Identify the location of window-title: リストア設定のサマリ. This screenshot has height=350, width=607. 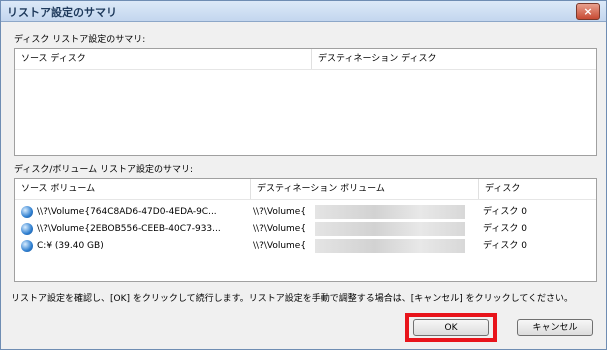
(62, 12).